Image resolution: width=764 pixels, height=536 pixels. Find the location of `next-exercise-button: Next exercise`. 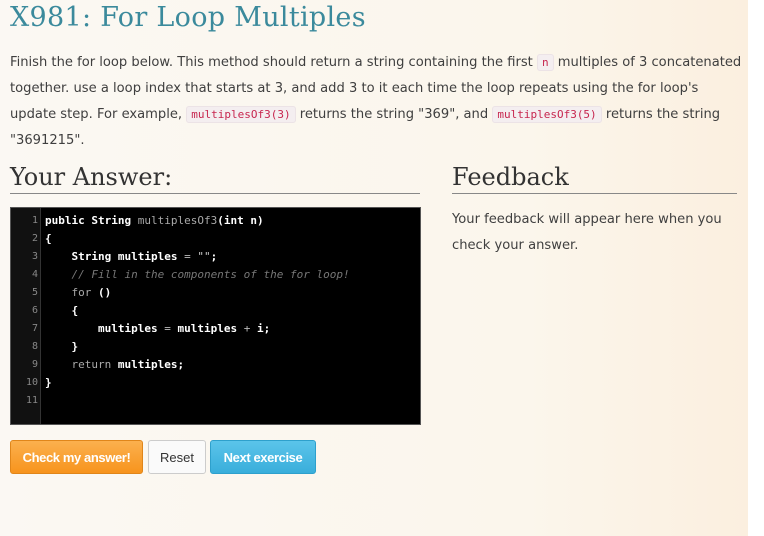

next-exercise-button: Next exercise is located at coordinates (263, 457).